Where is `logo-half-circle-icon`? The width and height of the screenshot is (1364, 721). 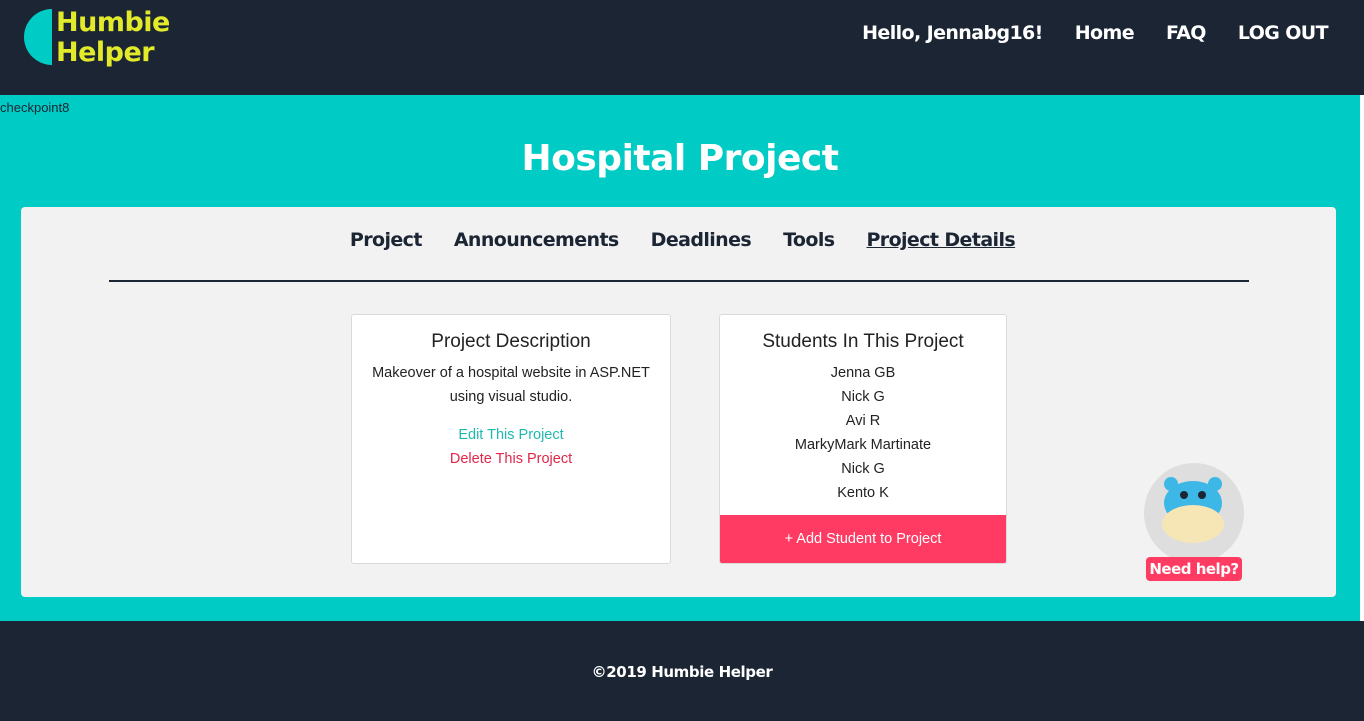
logo-half-circle-icon is located at coordinates (38, 37).